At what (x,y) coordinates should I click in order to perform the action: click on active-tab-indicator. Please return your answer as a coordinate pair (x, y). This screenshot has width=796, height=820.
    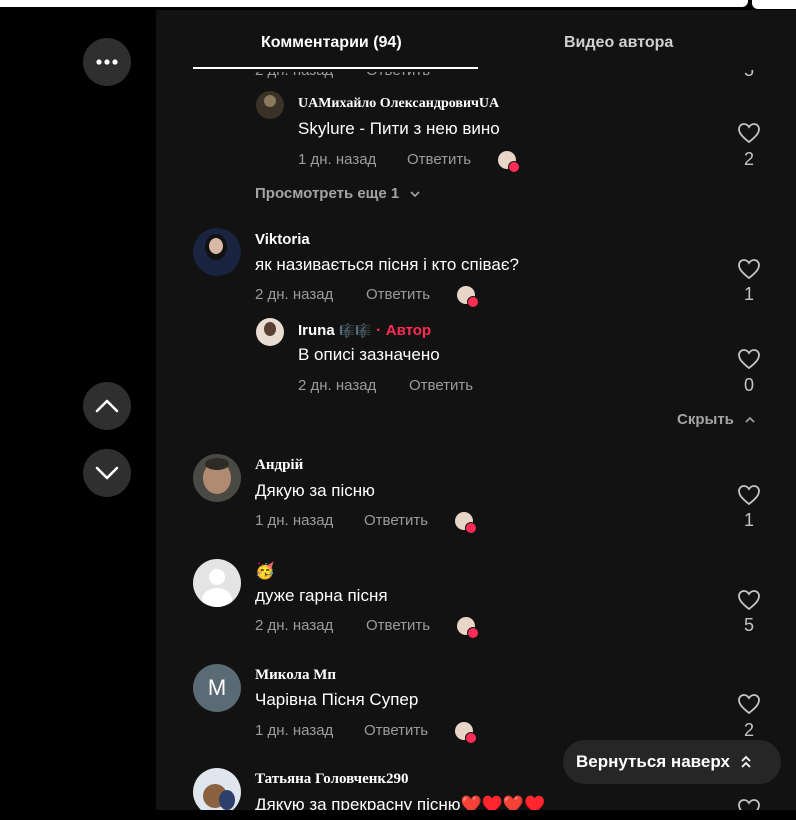
    Looking at the image, I should click on (335, 68).